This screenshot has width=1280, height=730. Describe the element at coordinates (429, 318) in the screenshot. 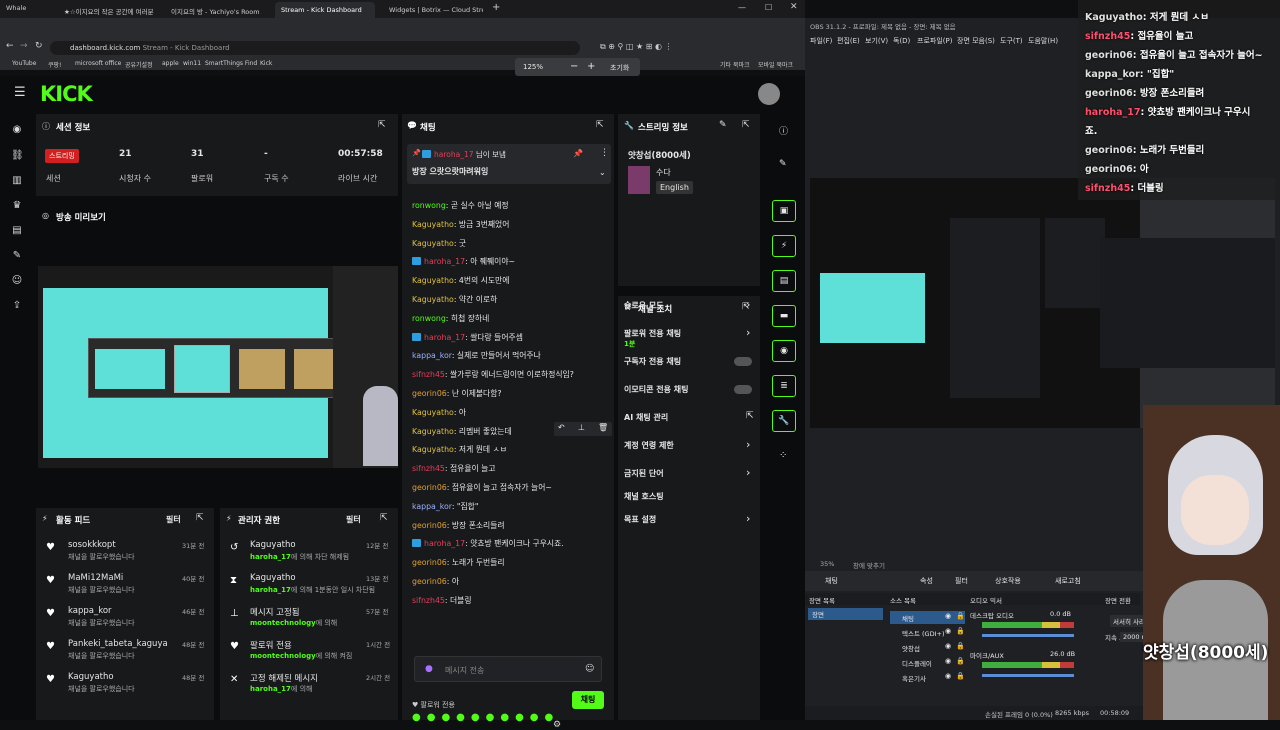

I see `chat-username: ronwong` at that location.